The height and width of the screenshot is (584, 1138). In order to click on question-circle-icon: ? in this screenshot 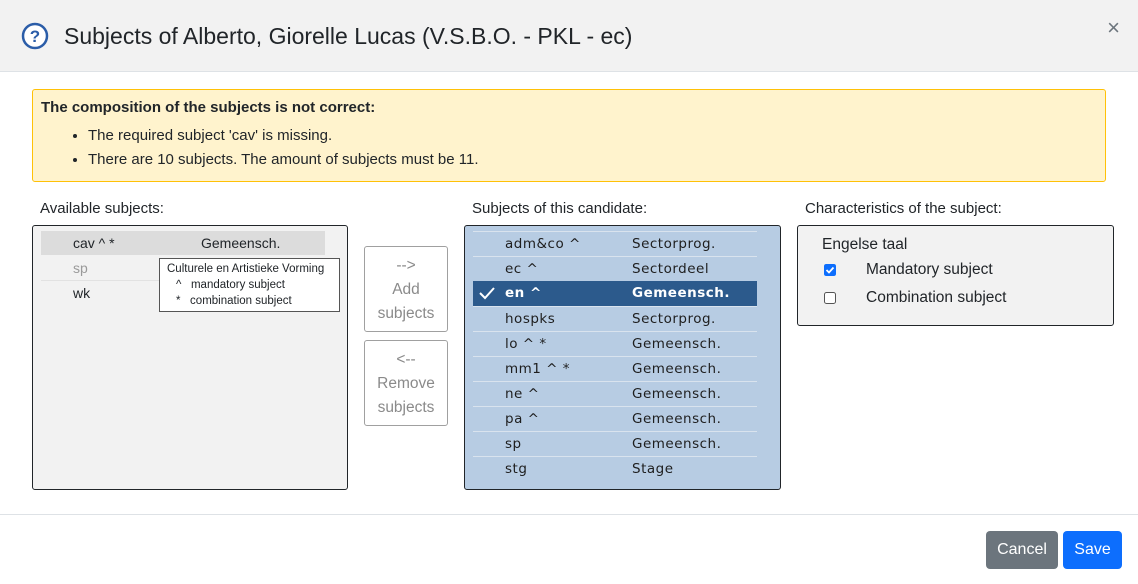, I will do `click(35, 36)`.